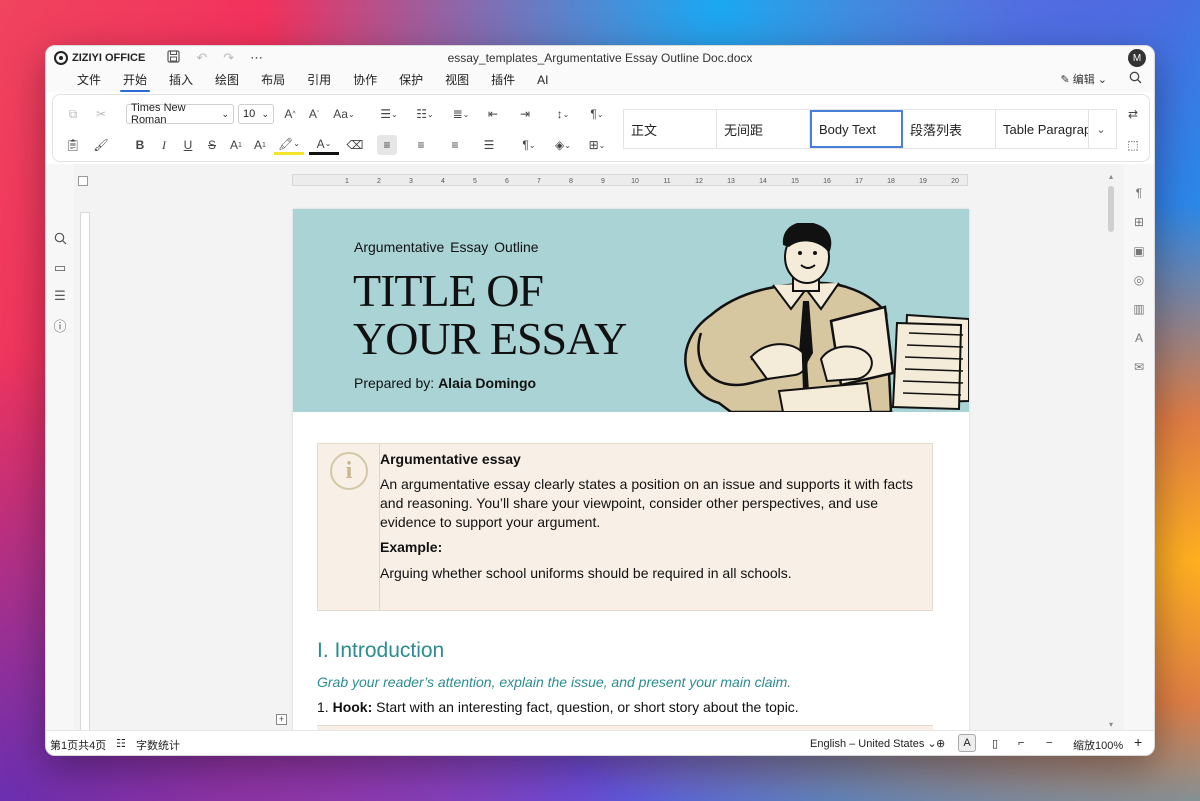  What do you see at coordinates (201, 58) in the screenshot?
I see `undo-icon: ↶` at bounding box center [201, 58].